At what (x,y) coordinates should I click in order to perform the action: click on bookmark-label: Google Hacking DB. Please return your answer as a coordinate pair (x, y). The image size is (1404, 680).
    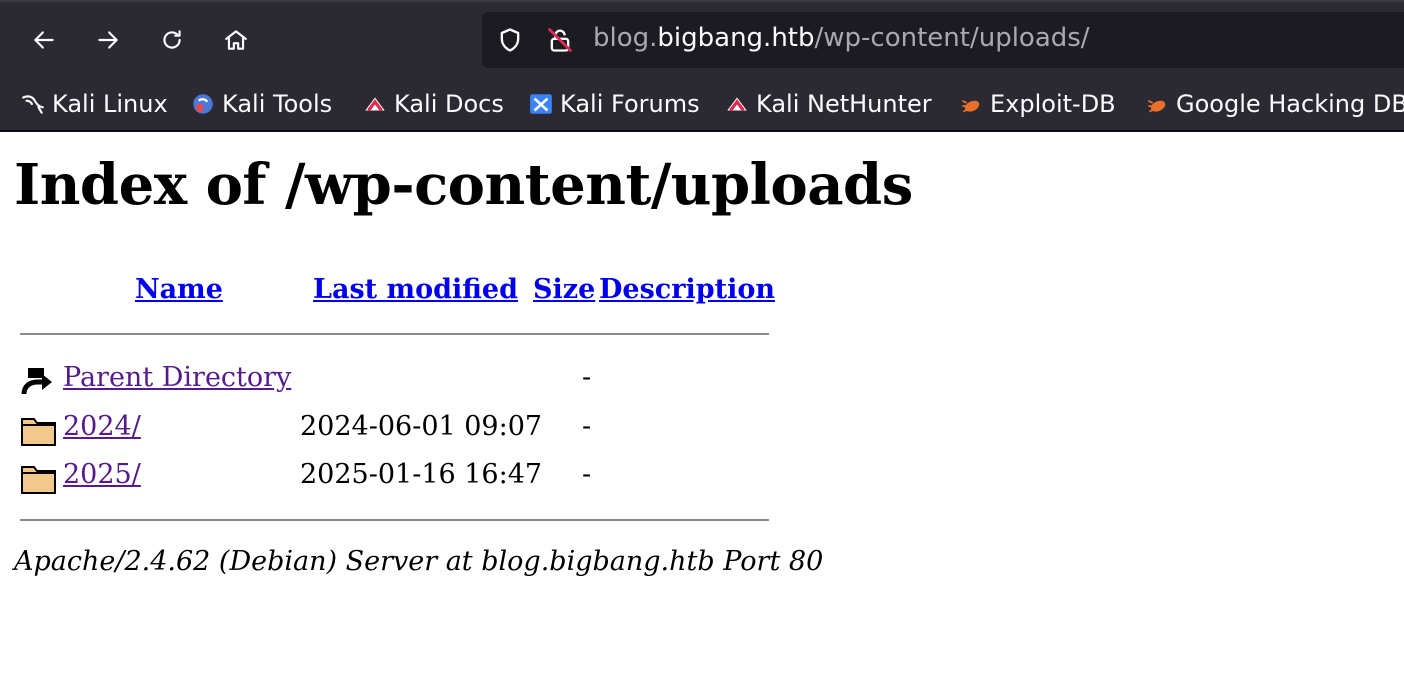
    Looking at the image, I should click on (1290, 104).